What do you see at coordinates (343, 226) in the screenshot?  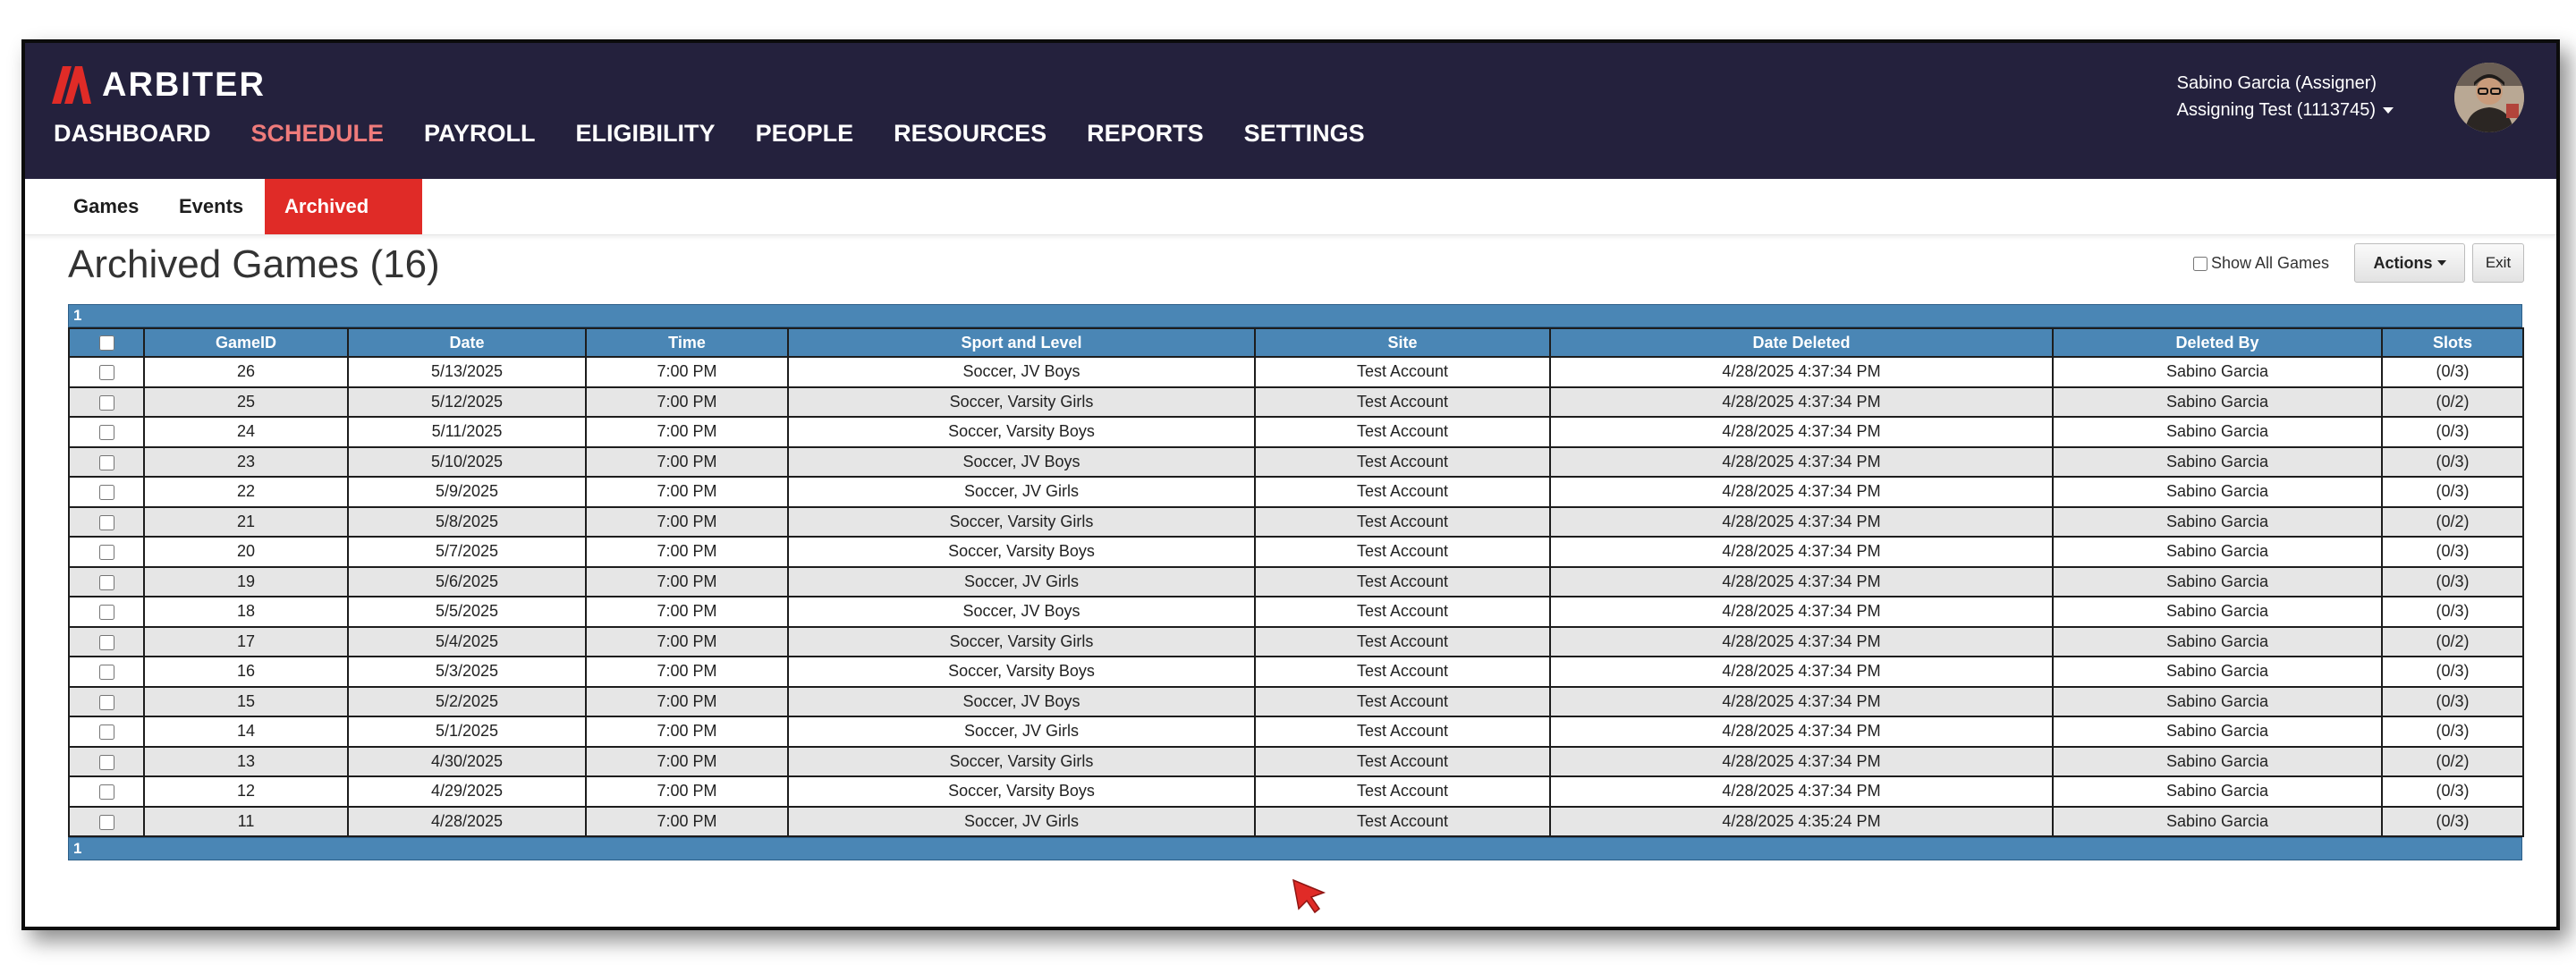 I see `tab-archived-games: Archived Games` at bounding box center [343, 226].